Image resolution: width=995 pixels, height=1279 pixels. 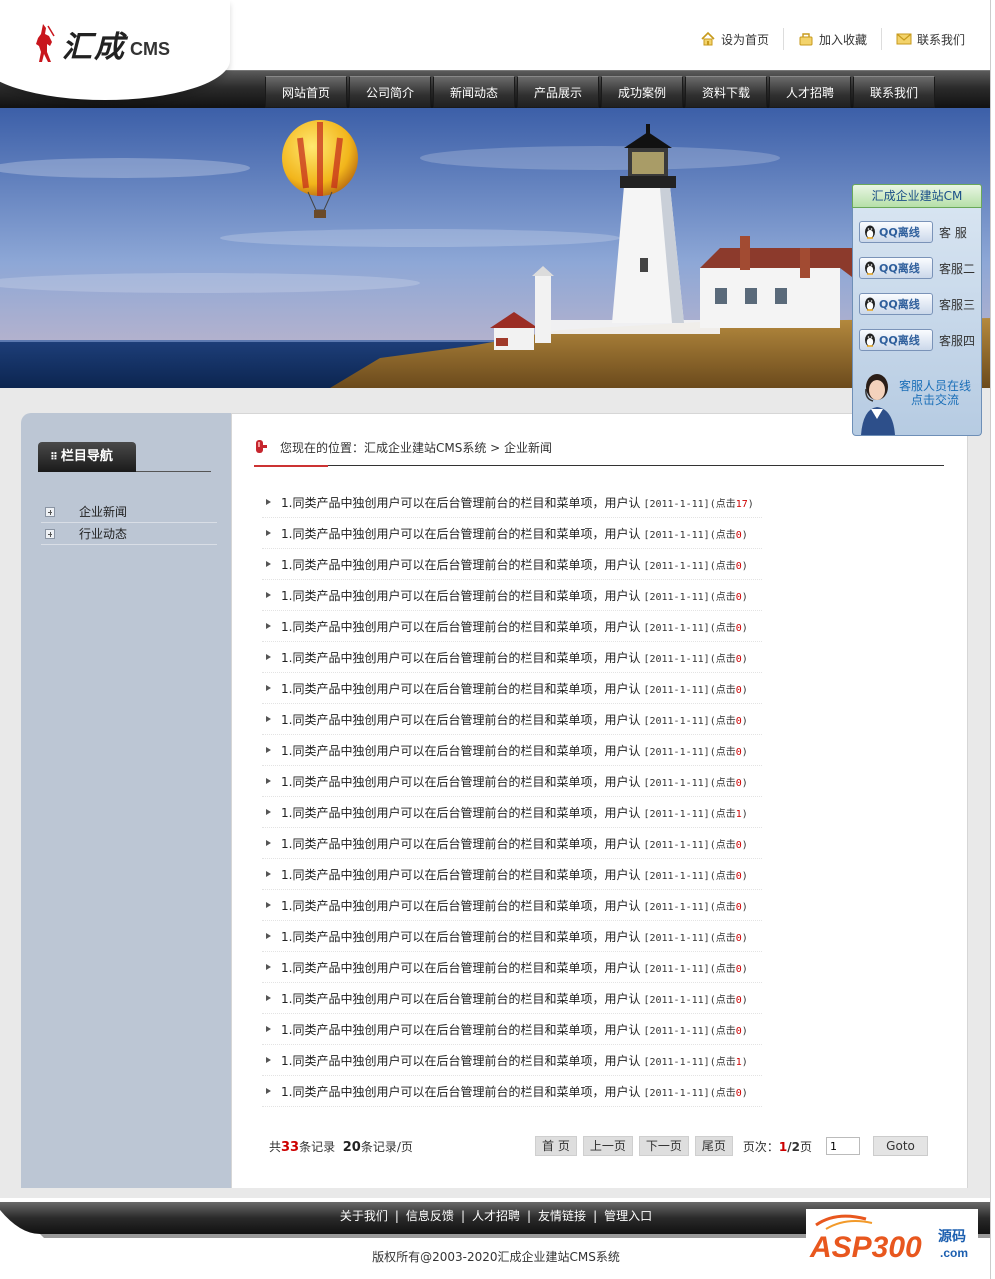 What do you see at coordinates (129, 534) in the screenshot?
I see `sidebar-item-industry-news: 行业动态` at bounding box center [129, 534].